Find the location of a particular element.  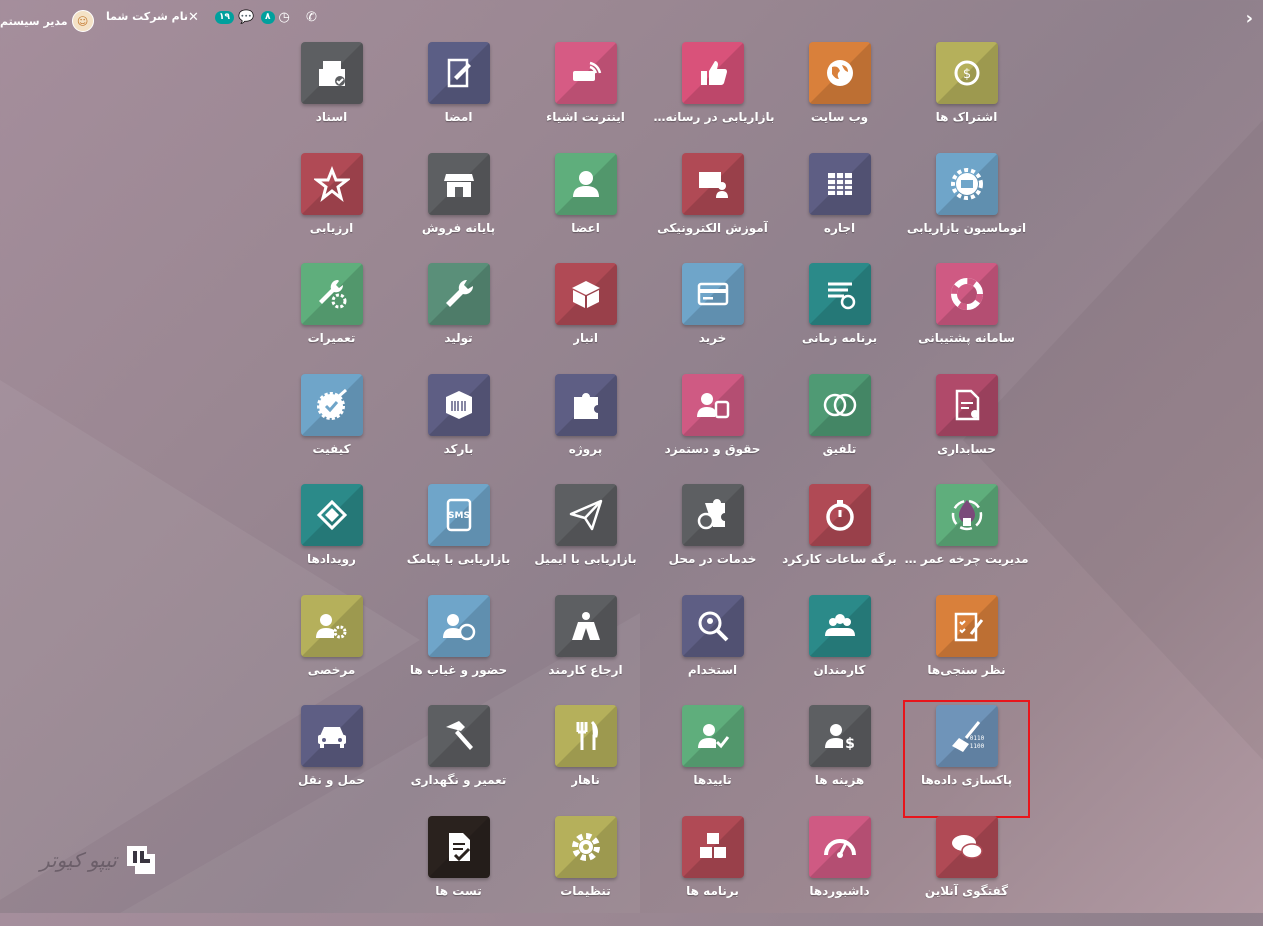

app-tile: خدمات در محل is located at coordinates (712, 539).